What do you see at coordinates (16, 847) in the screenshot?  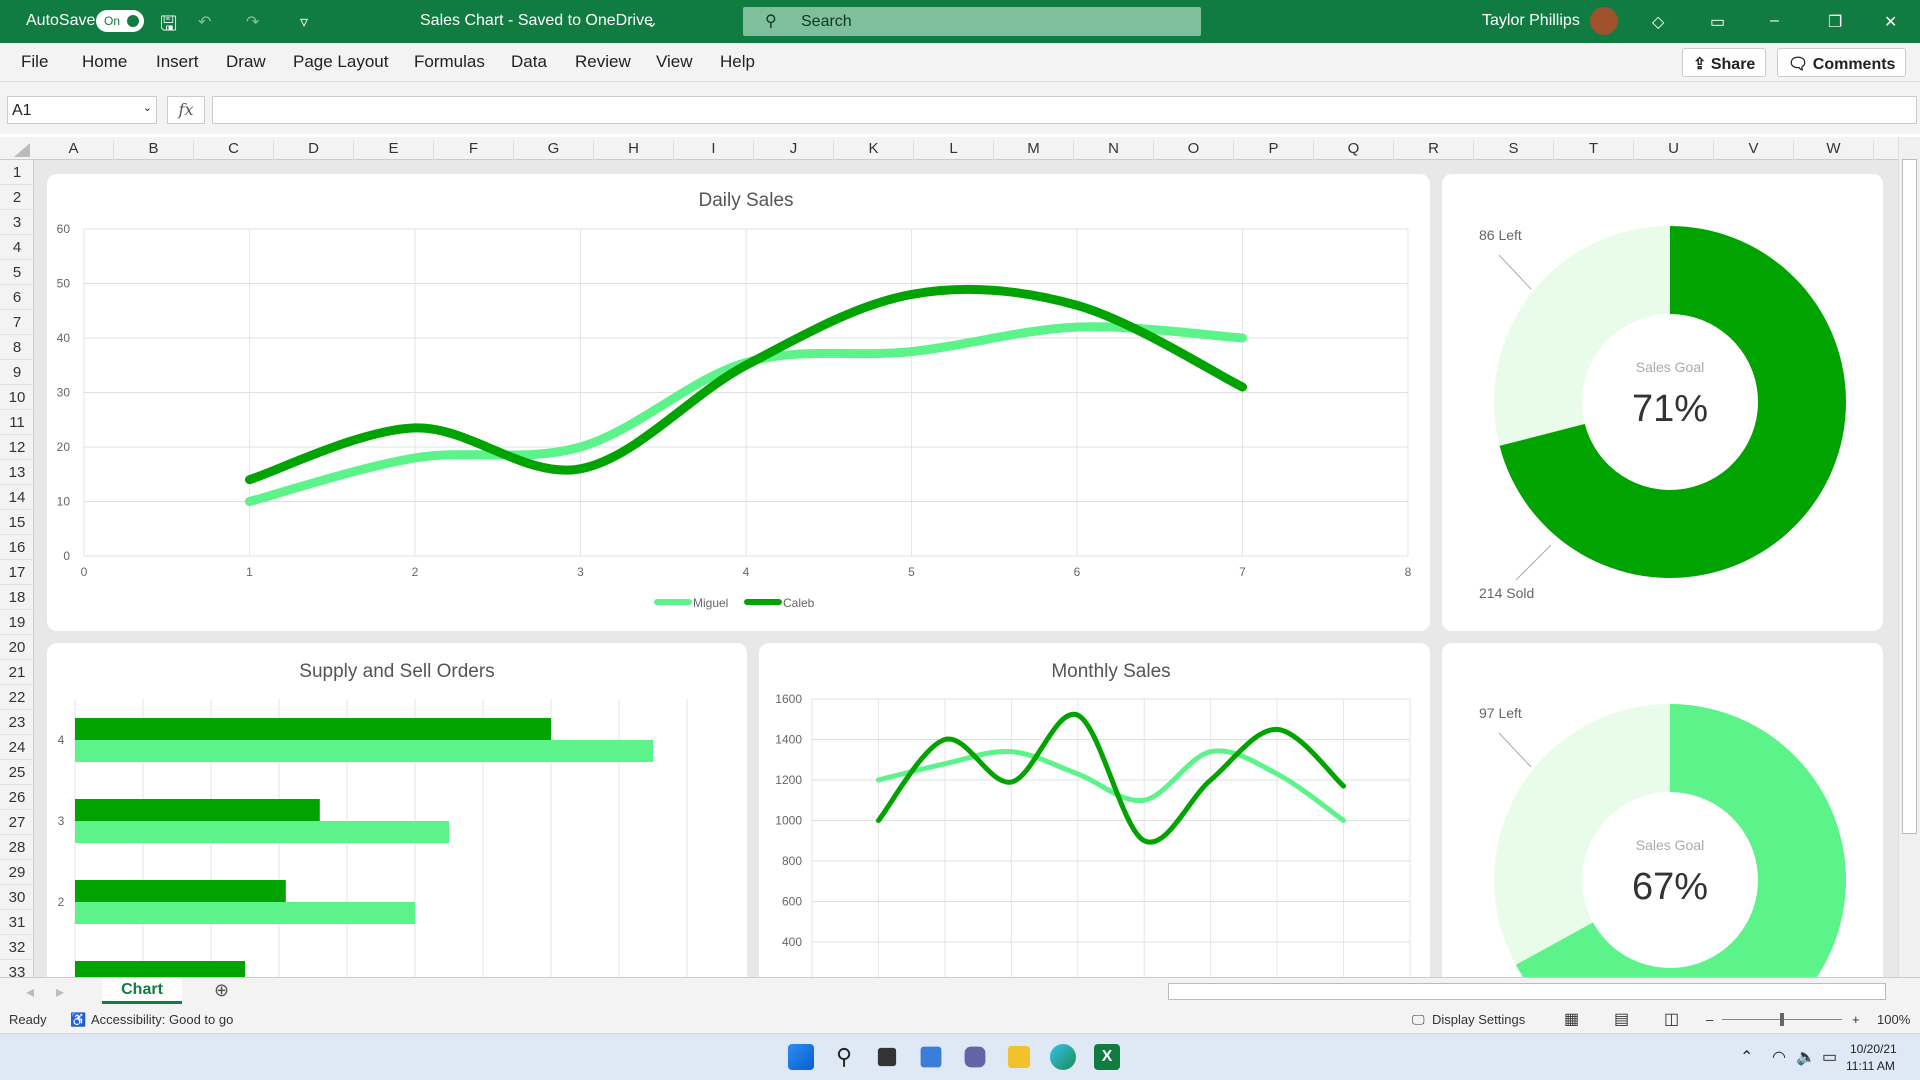 I see `row-header: 28` at bounding box center [16, 847].